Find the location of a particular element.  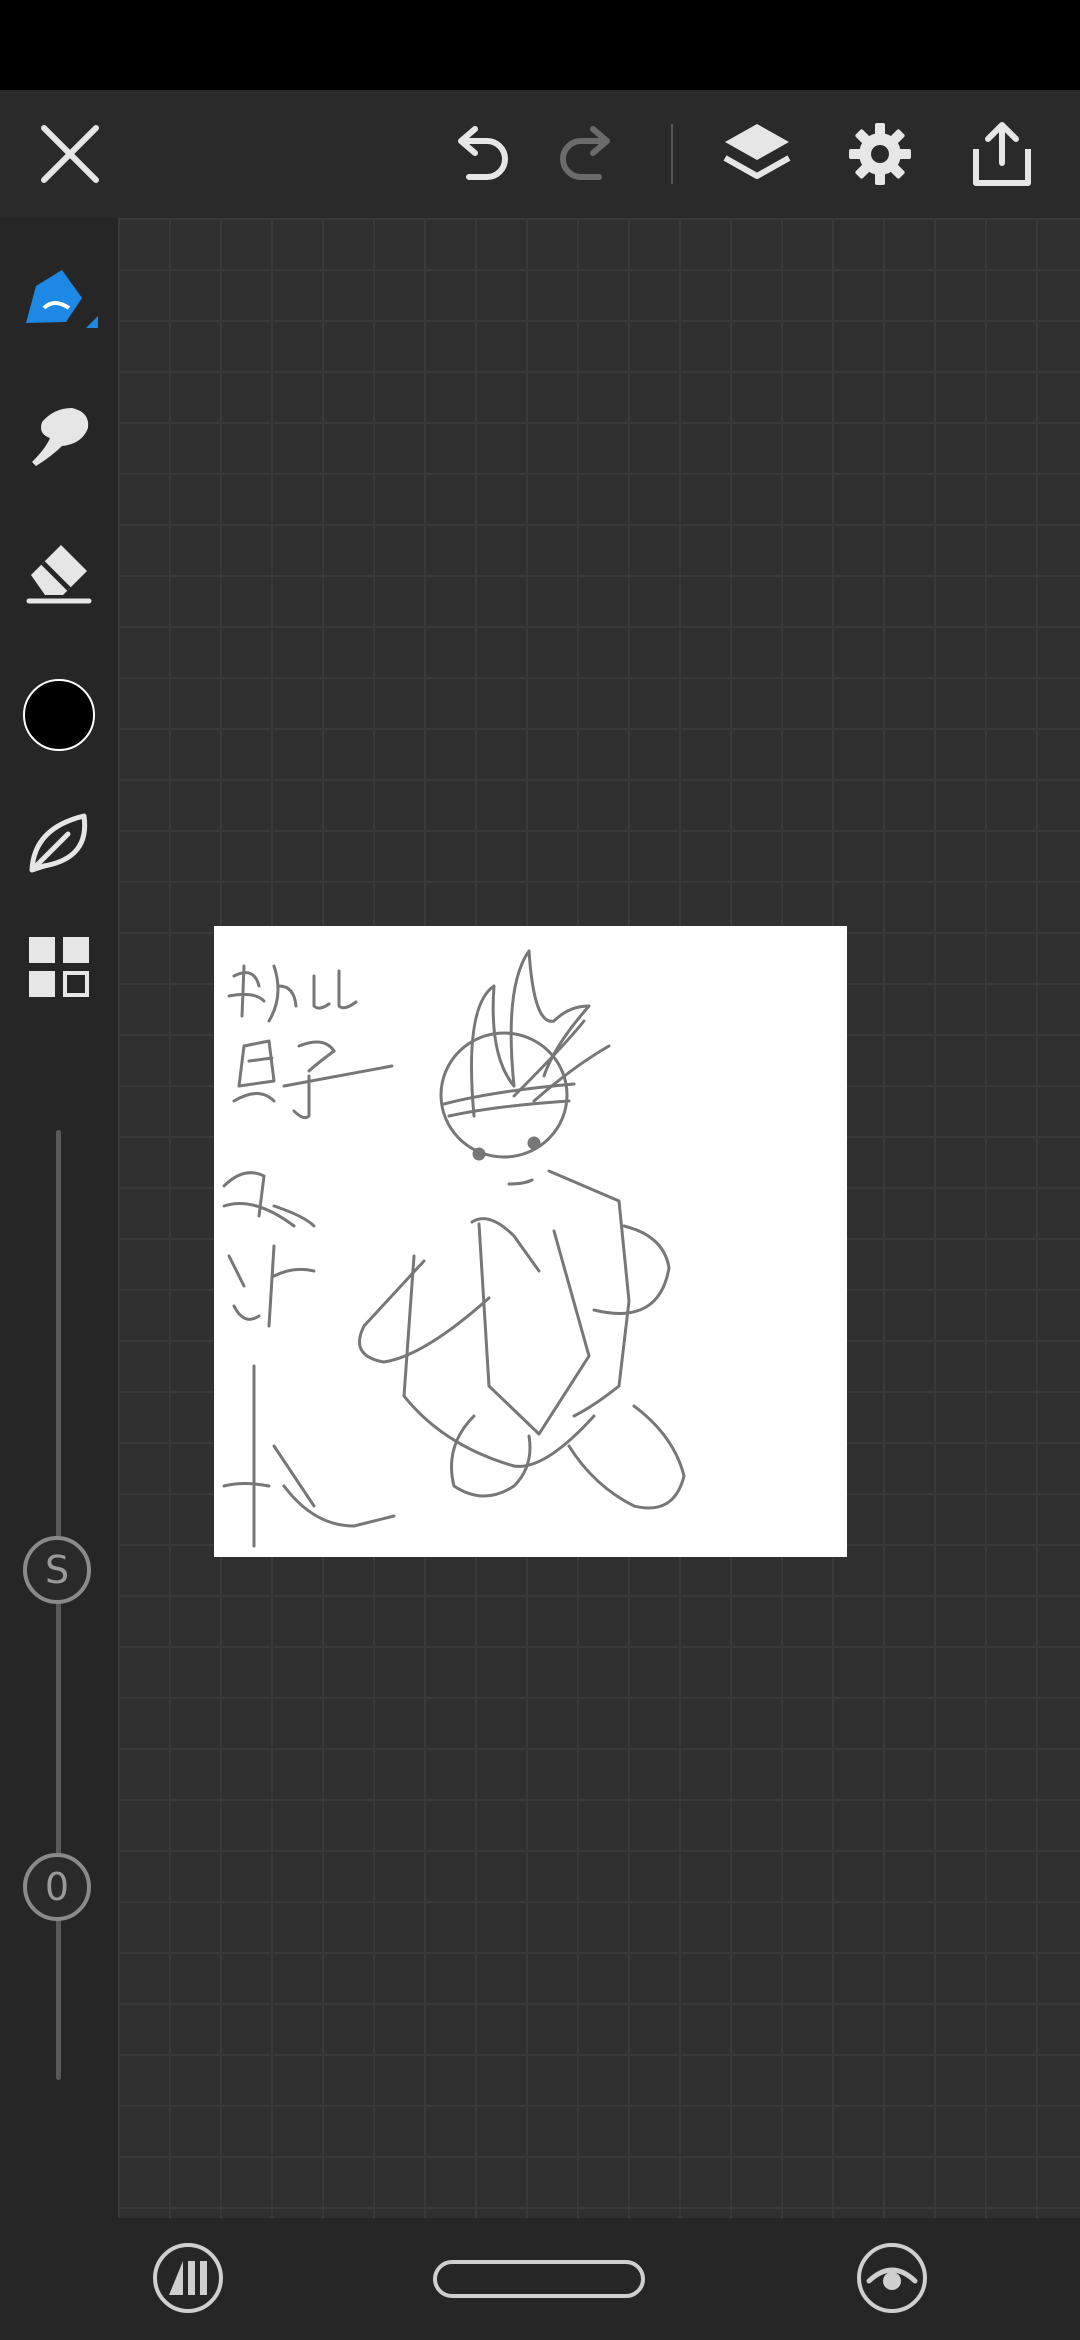

opacity-slider-label: 0 is located at coordinates (57, 1887).